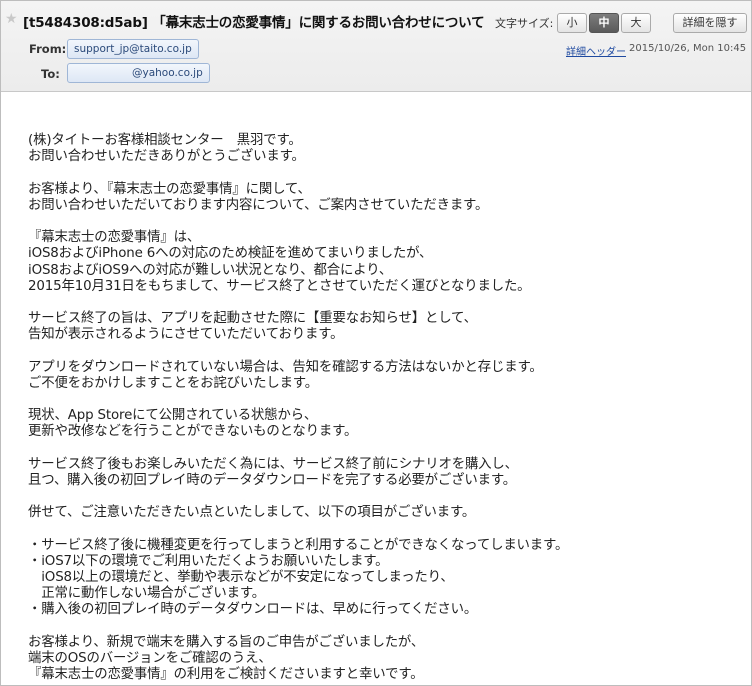 The image size is (752, 686). Describe the element at coordinates (210, 270) in the screenshot. I see `body-line: iOS8およびiOS9への対応が難しい状況となり、都合により、` at that location.